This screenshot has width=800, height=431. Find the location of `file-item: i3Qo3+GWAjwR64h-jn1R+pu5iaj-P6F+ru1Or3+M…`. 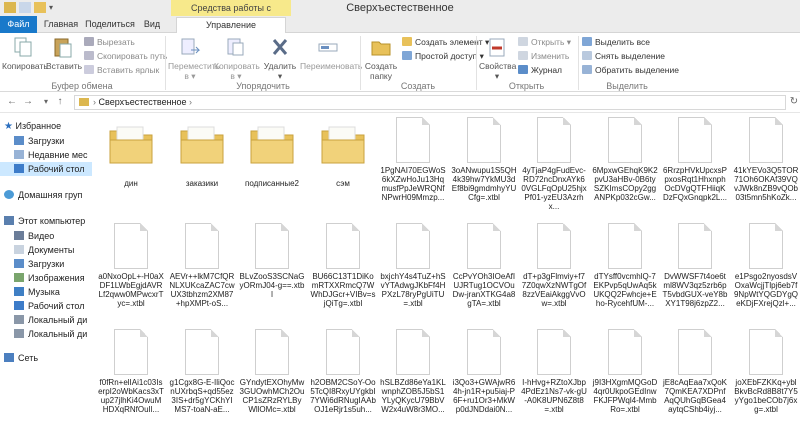

file-item: i3Qo3+GWAjwR64h-jn1R+pu5iaj-P6F+ru1Or3+M… is located at coordinates (484, 371).